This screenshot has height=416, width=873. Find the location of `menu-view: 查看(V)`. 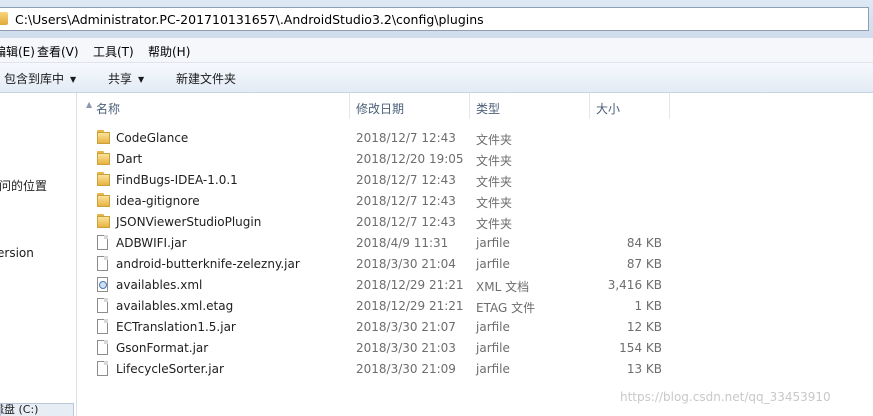

menu-view: 查看(V) is located at coordinates (58, 51).